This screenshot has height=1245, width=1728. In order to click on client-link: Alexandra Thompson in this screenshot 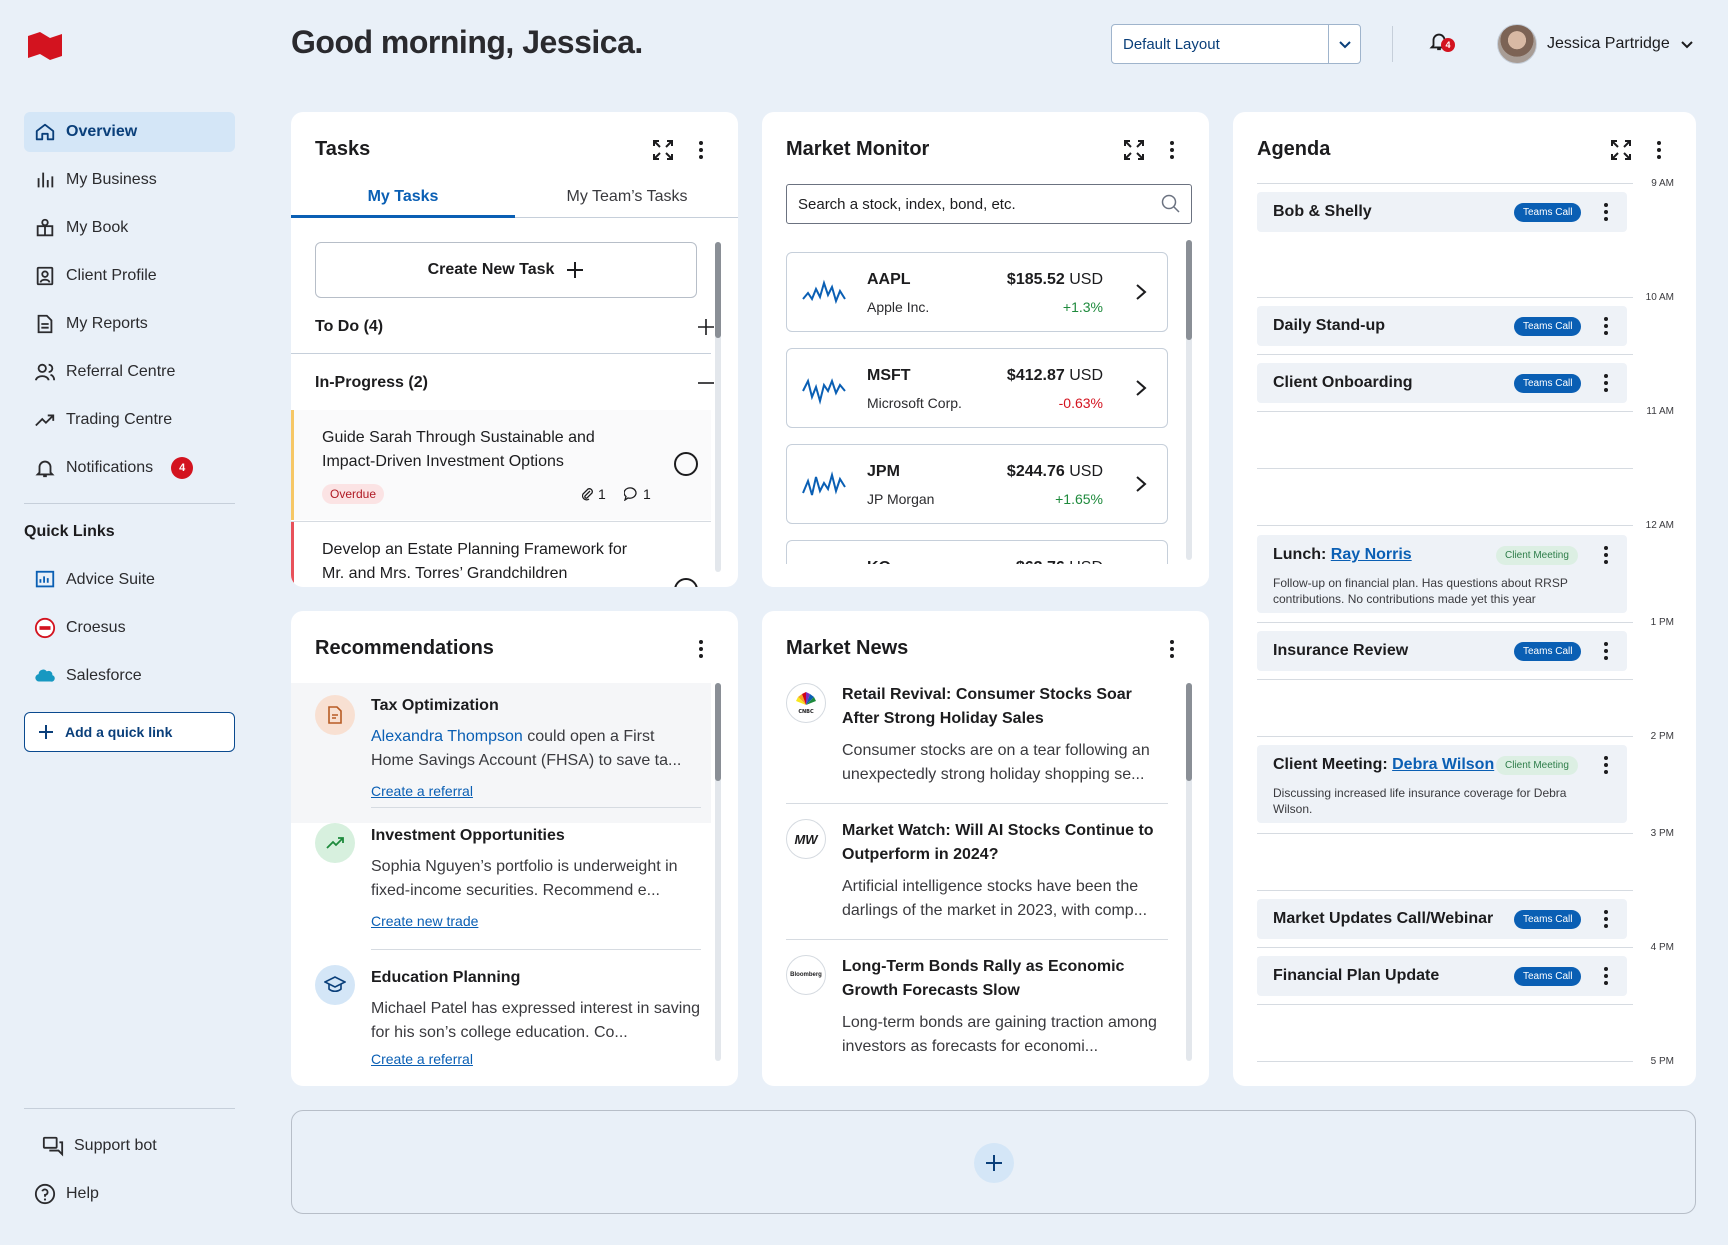, I will do `click(447, 736)`.